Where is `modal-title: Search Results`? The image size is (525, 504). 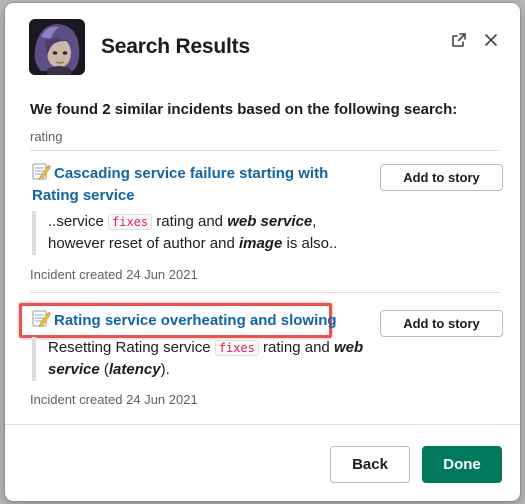
modal-title: Search Results is located at coordinates (175, 46).